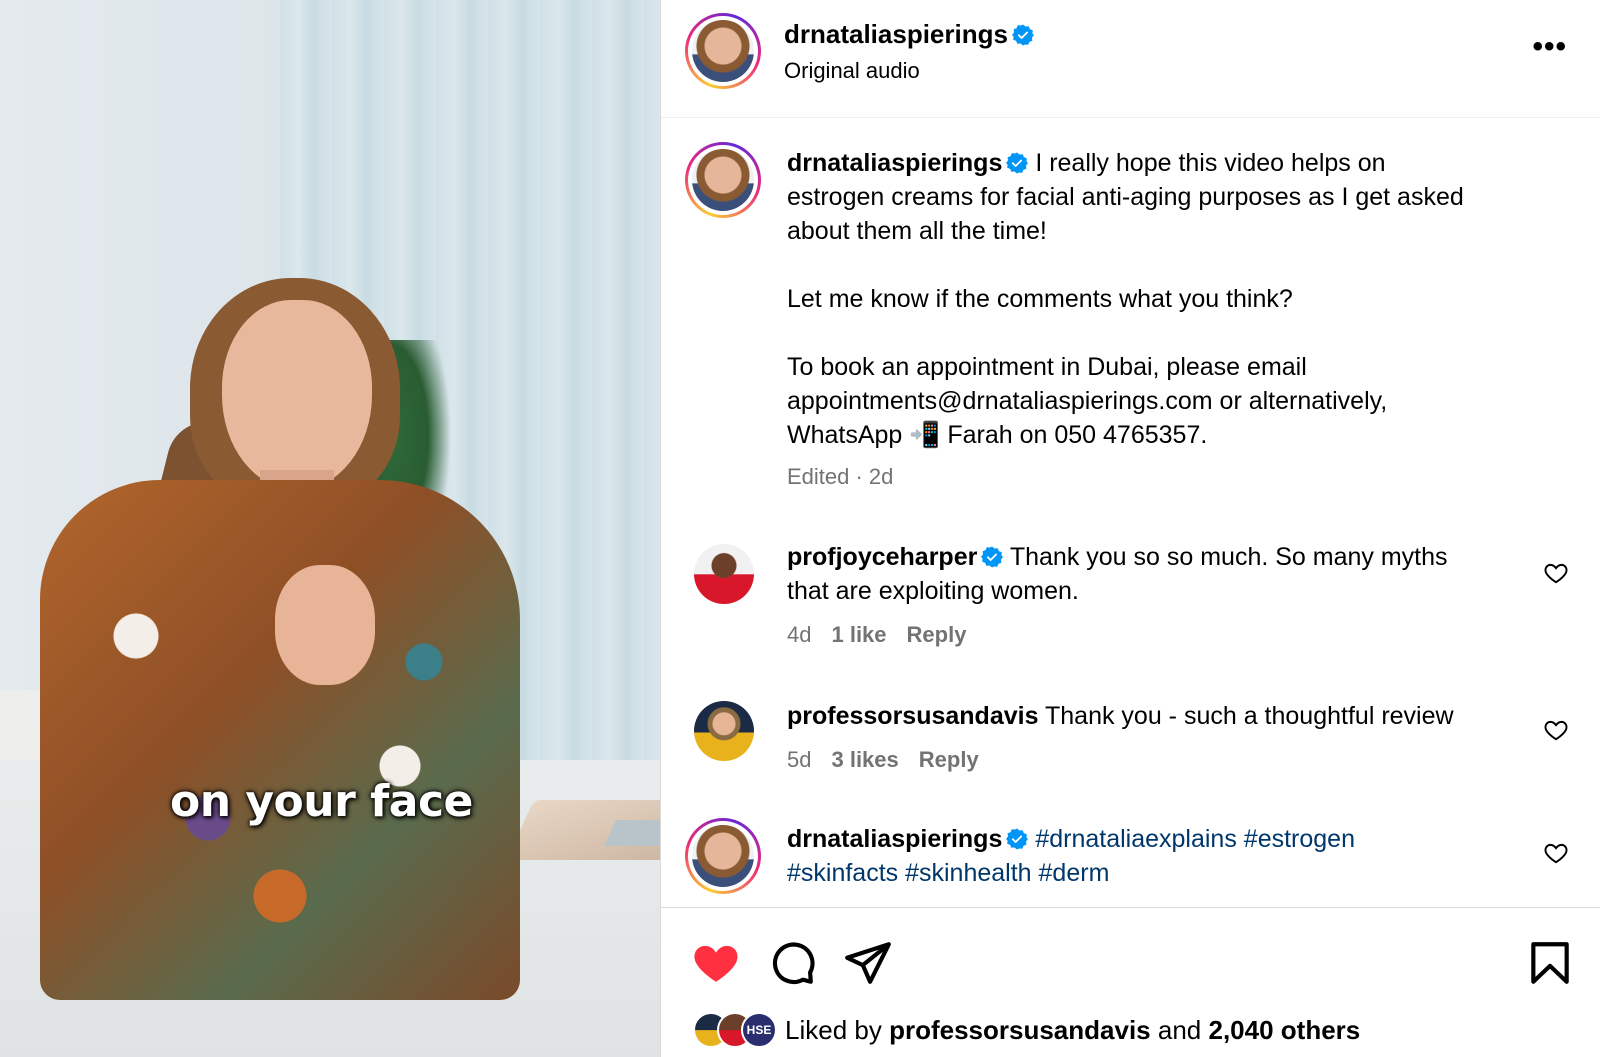  I want to click on liker-avatar: HSE, so click(759, 1030).